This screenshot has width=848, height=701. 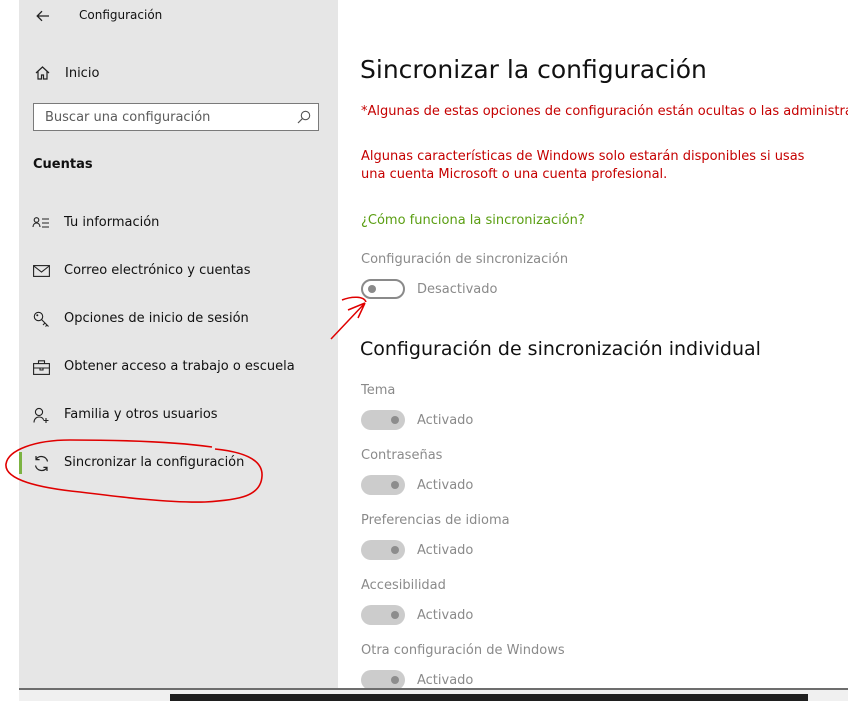 What do you see at coordinates (383, 615) in the screenshot?
I see `accessibility-toggle` at bounding box center [383, 615].